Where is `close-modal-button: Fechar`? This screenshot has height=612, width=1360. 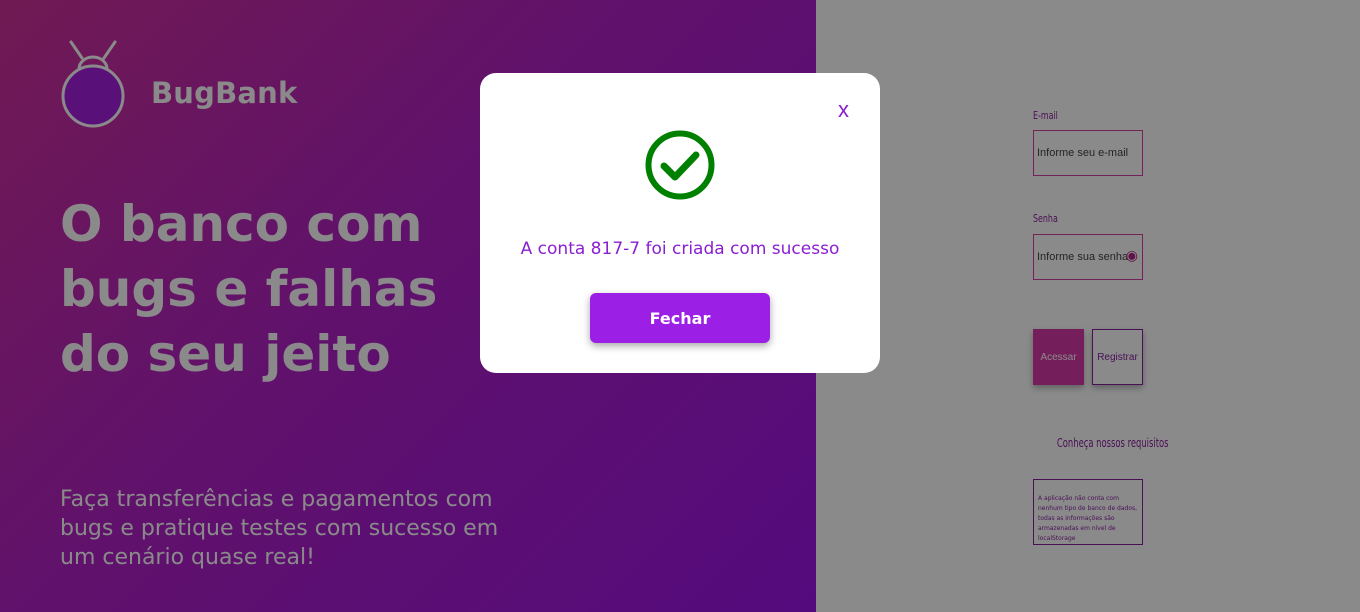 close-modal-button: Fechar is located at coordinates (680, 318).